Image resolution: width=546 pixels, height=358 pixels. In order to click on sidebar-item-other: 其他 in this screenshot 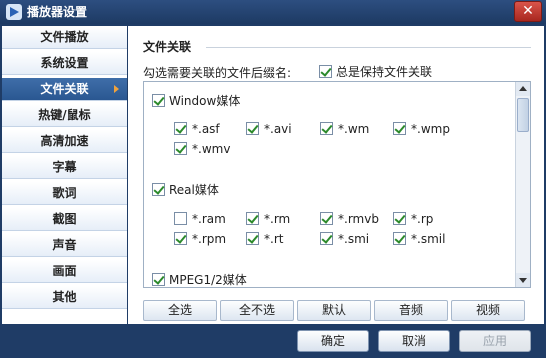, I will do `click(64, 297)`.